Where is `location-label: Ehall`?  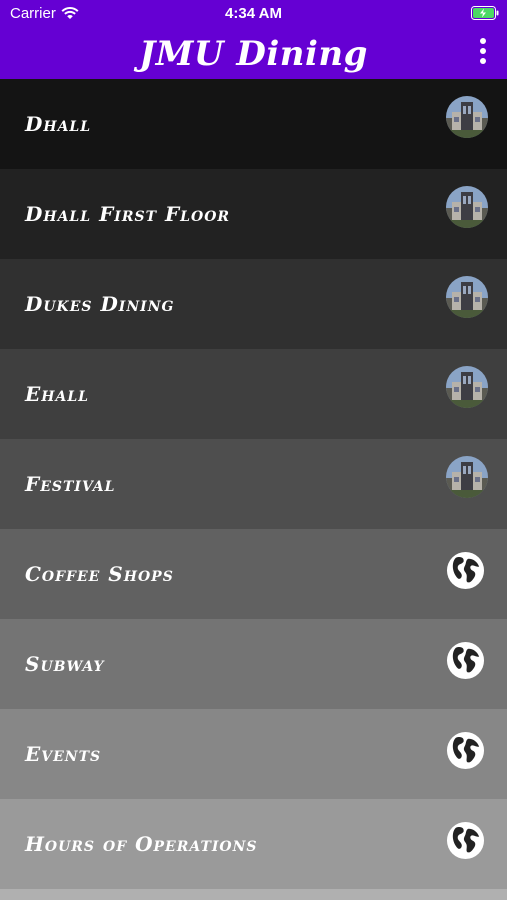 location-label: Ehall is located at coordinates (57, 394).